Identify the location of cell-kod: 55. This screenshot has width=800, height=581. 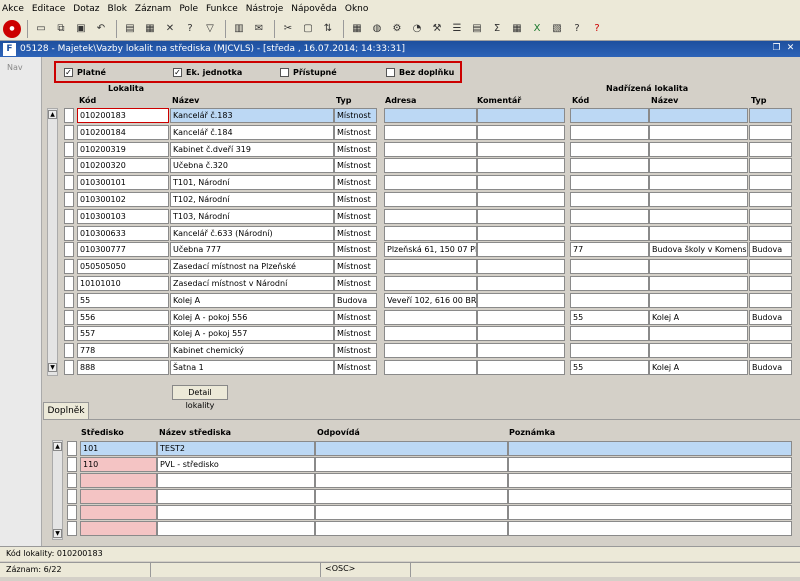
(123, 300).